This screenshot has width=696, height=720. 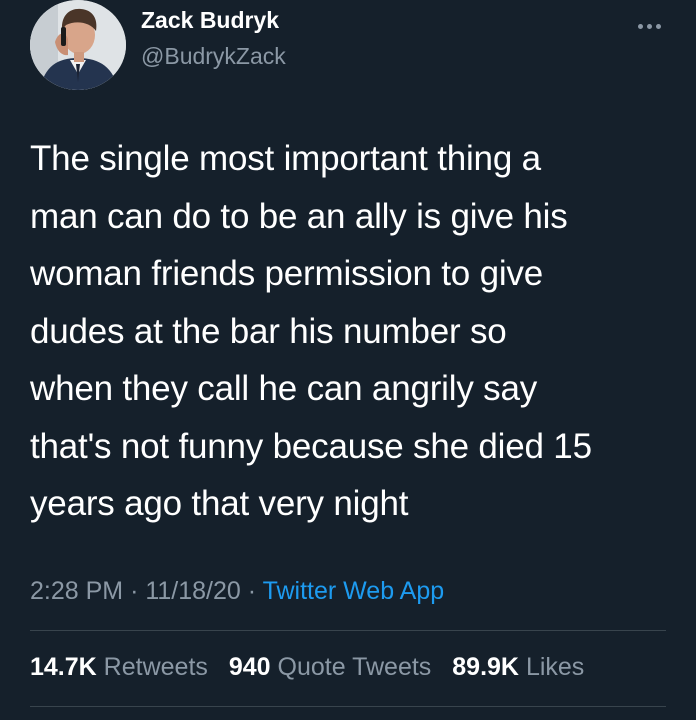 I want to click on likes-stat: 89.9K Likes, so click(x=518, y=667).